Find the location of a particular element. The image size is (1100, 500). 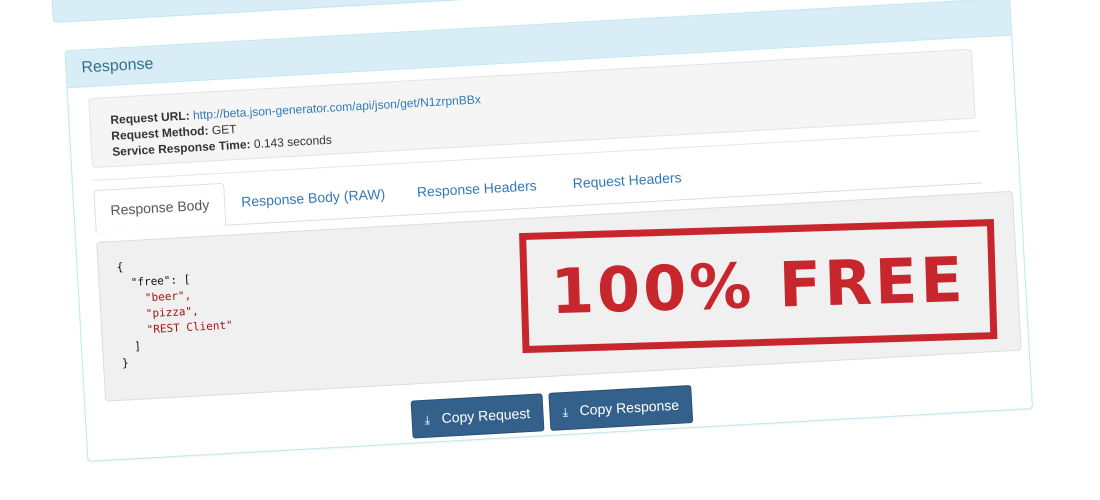

action-buttons: ⤓ Copy Request ⤓ Copy Response is located at coordinates (553, 414).